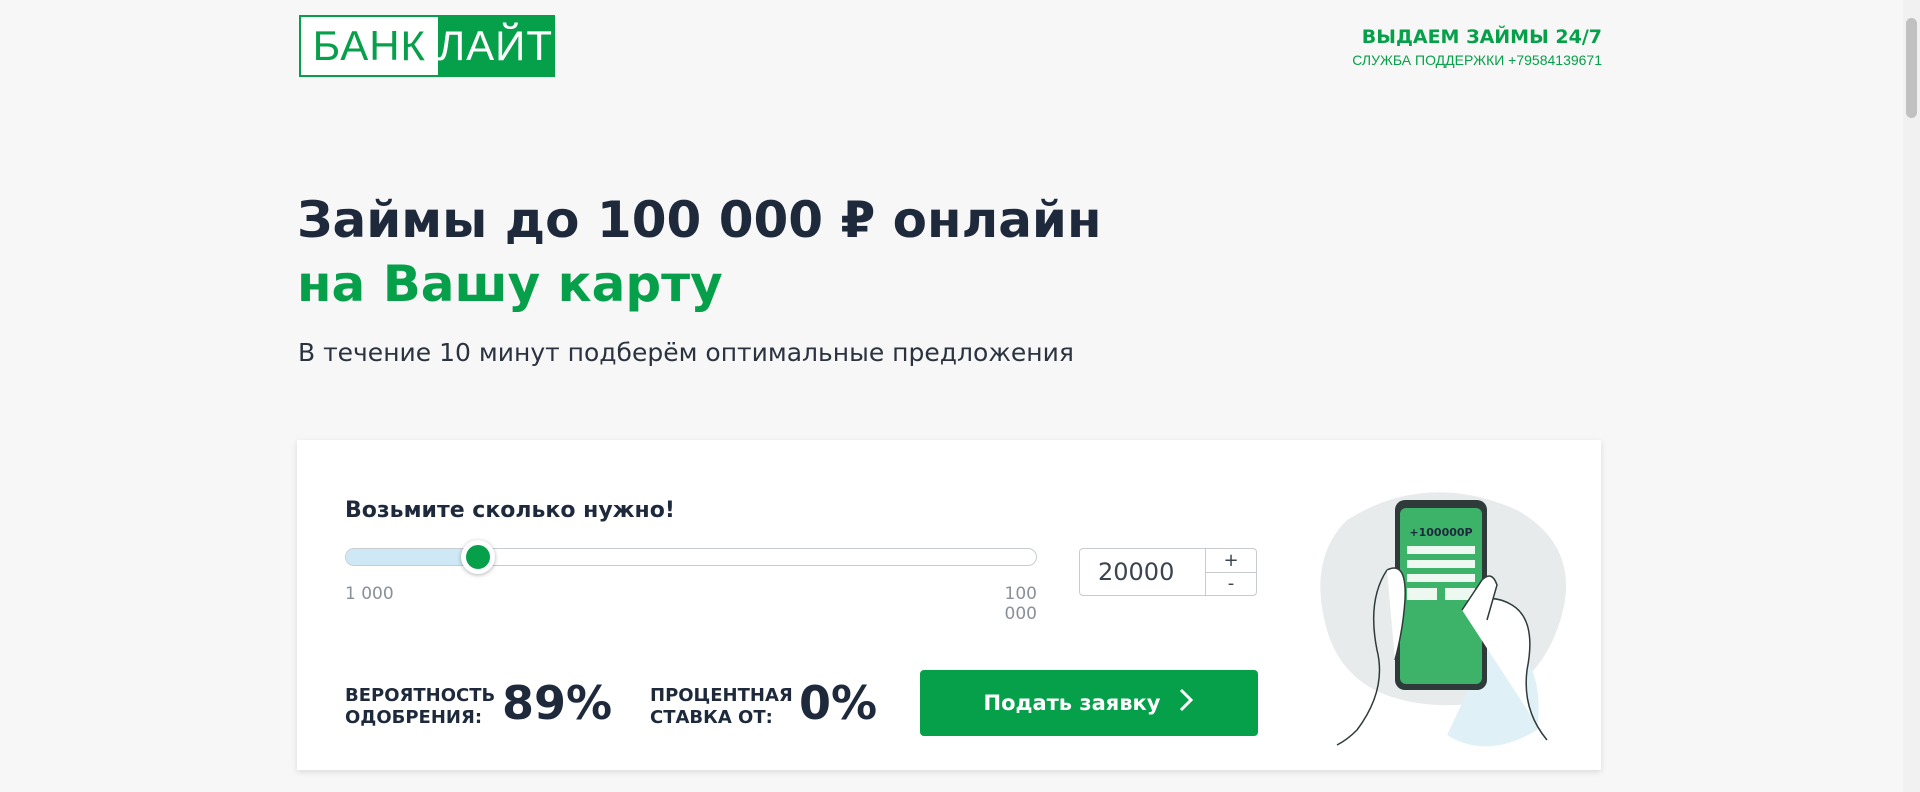 The image size is (1920, 792). I want to click on hero-title-line1: Займы до 100 000 ₽ онлайн, so click(699, 220).